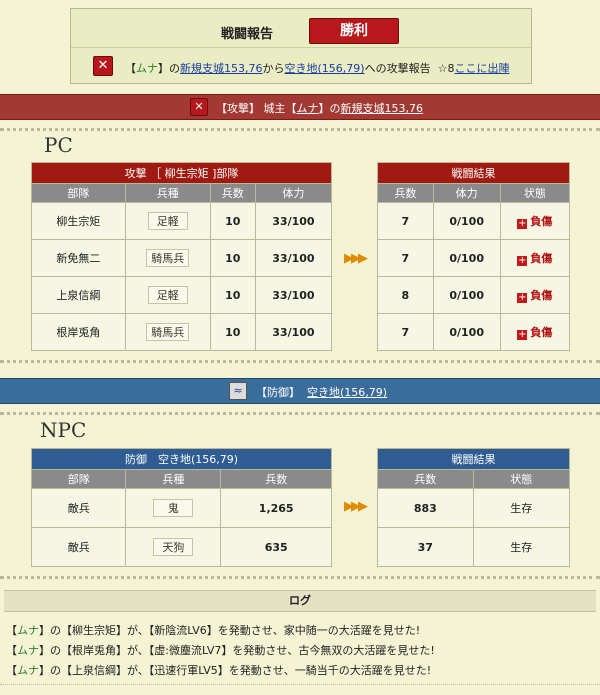 This screenshot has height=695, width=600. Describe the element at coordinates (300, 391) in the screenshot. I see `defense-section-bar: ≈ 【防御】 空き地(156,79)` at that location.